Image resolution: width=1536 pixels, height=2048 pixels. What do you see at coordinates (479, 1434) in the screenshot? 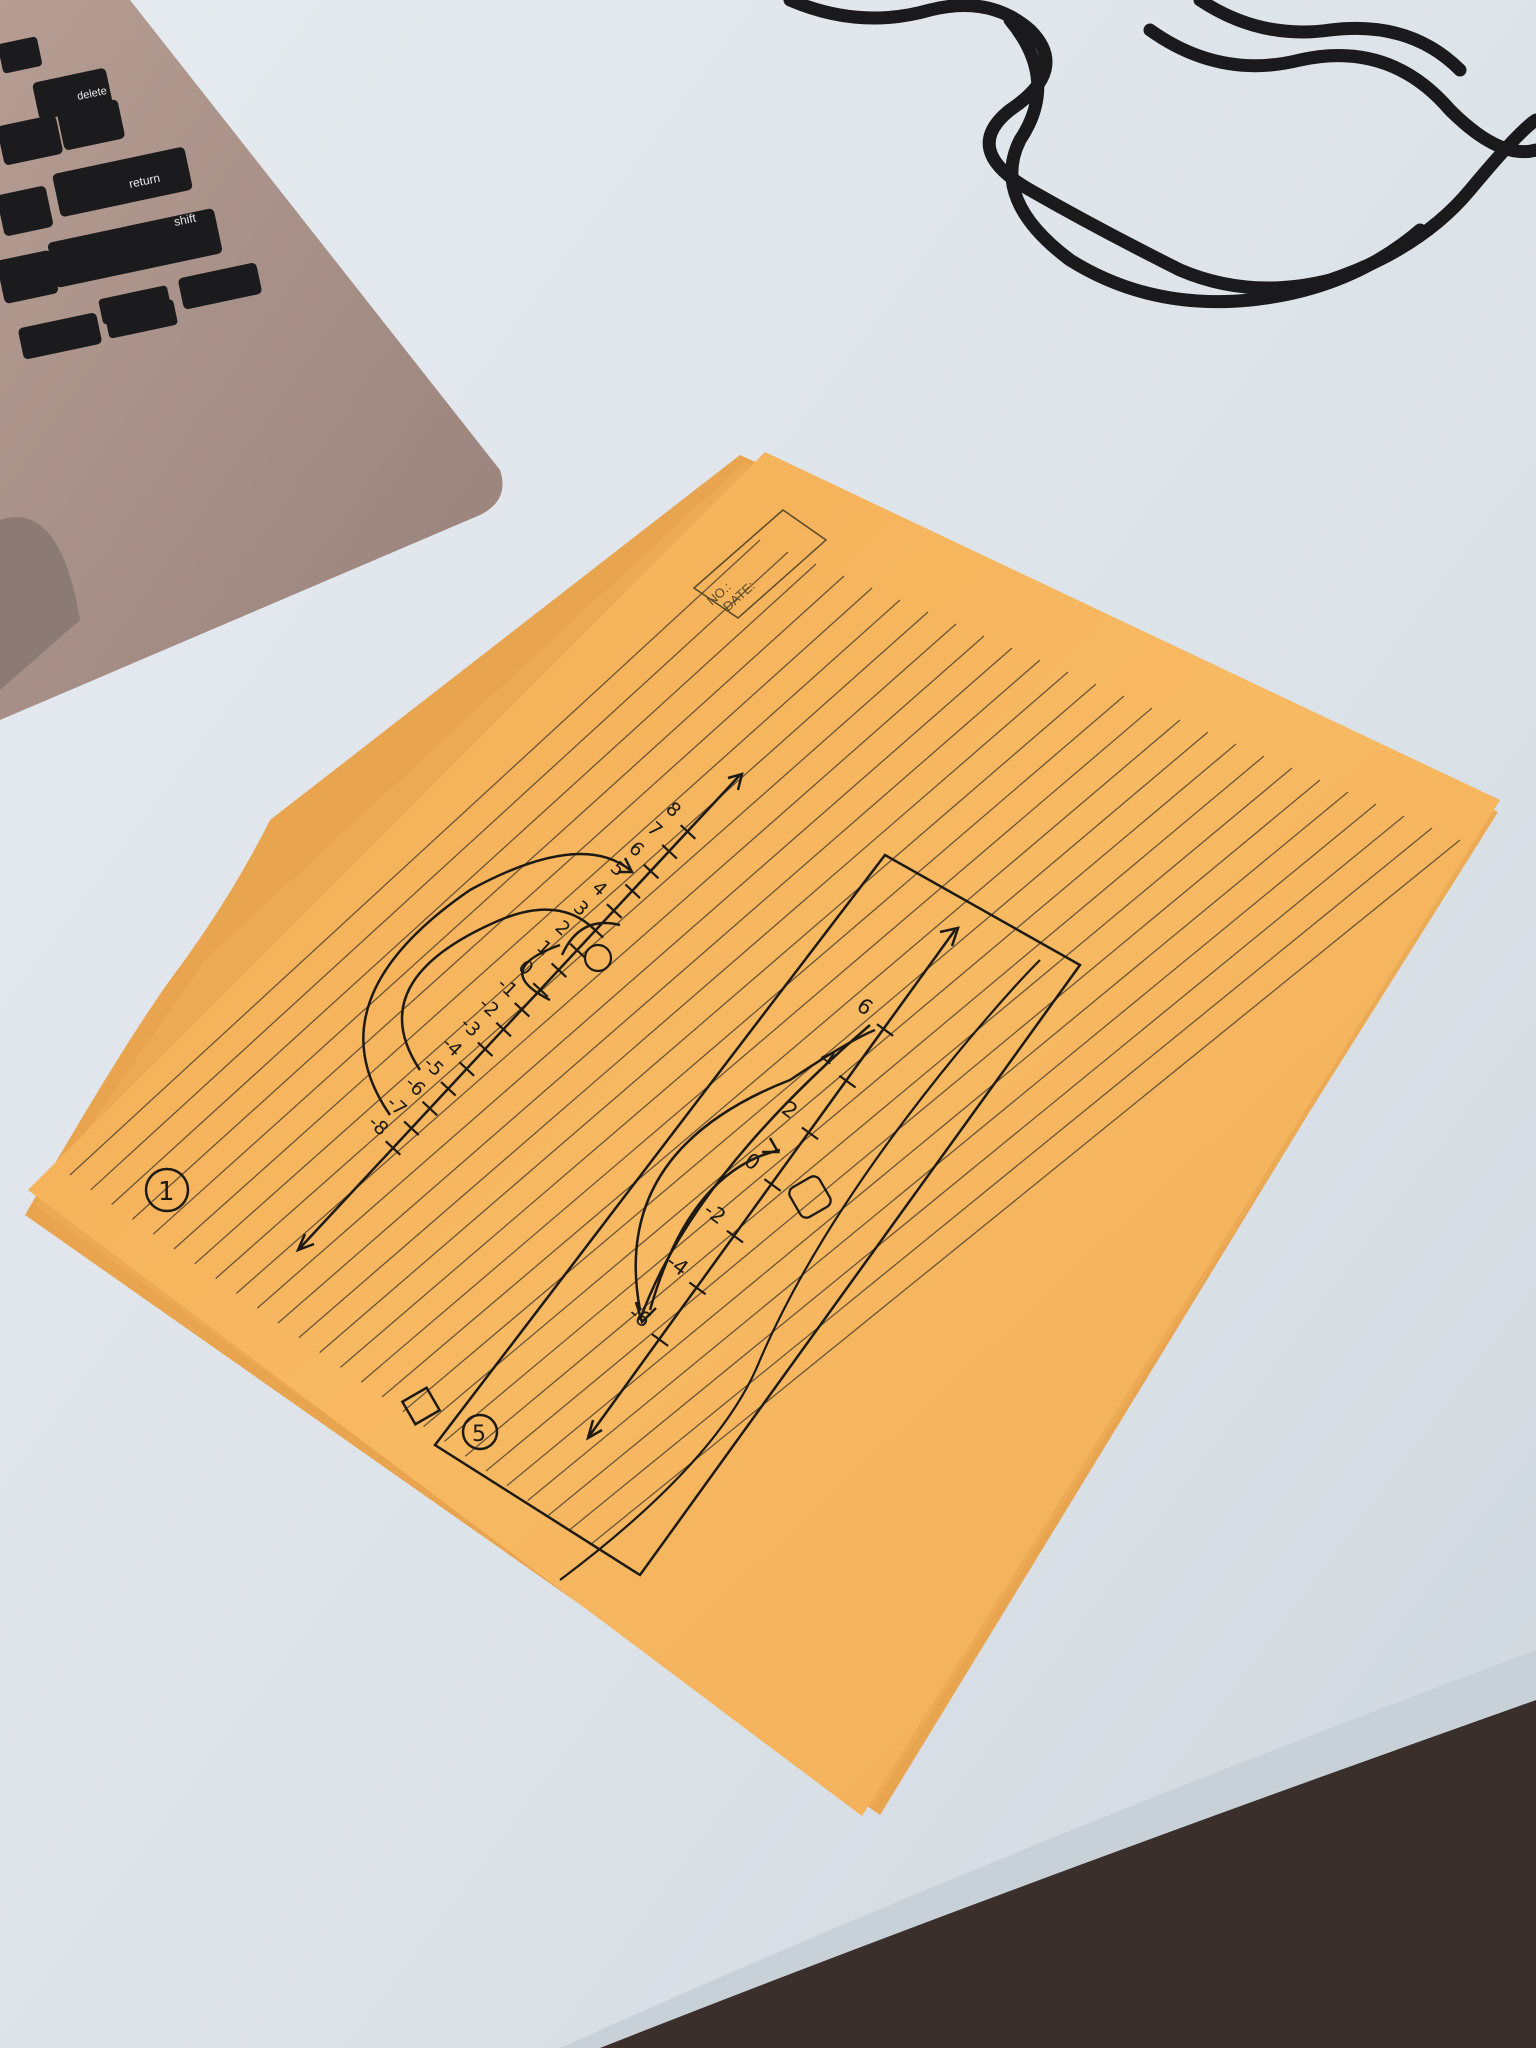
I see `problem-5-number: 5` at bounding box center [479, 1434].